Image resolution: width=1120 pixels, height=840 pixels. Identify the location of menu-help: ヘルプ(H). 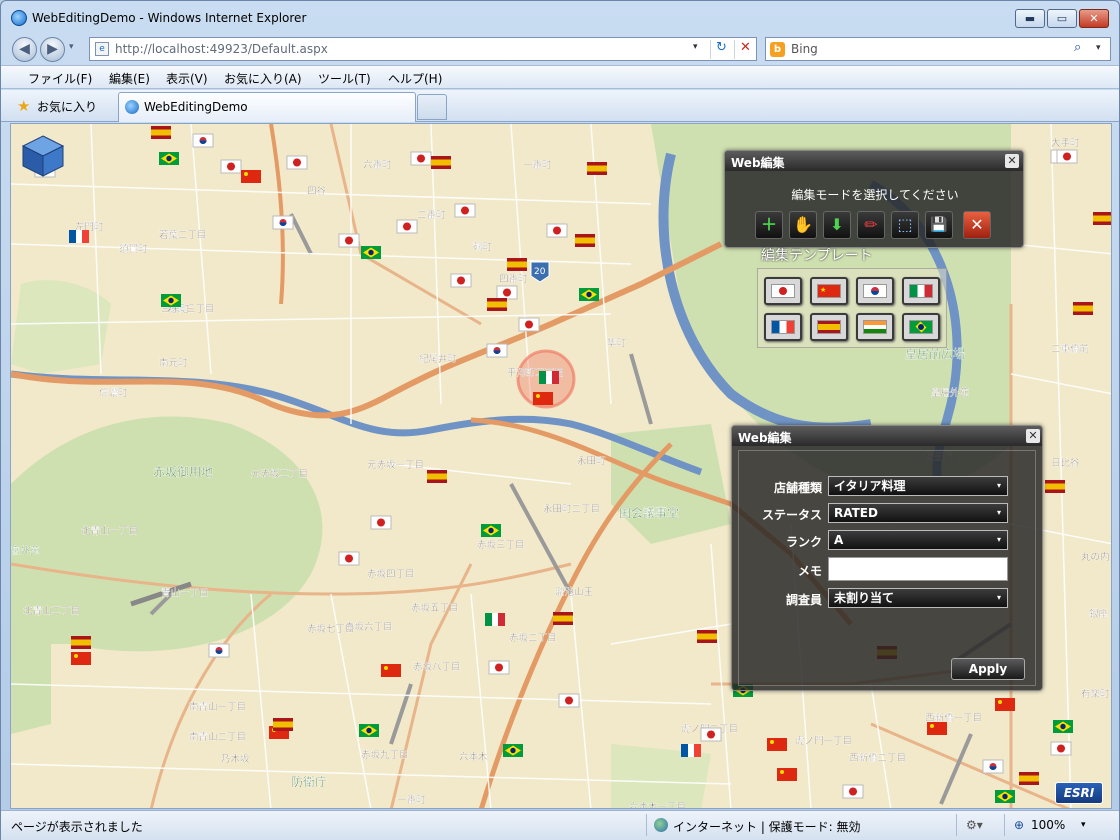
(415, 78).